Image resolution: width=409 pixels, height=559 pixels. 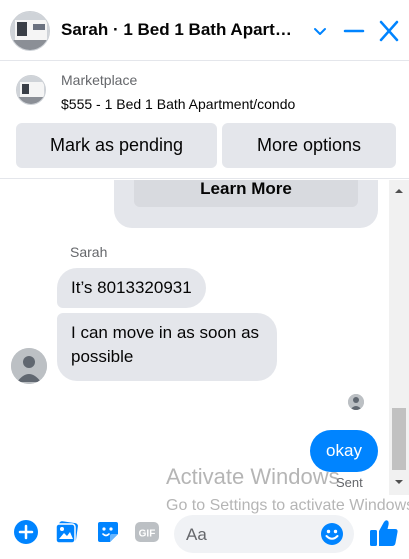 I want to click on marketplace-label: Marketplace, so click(x=99, y=80).